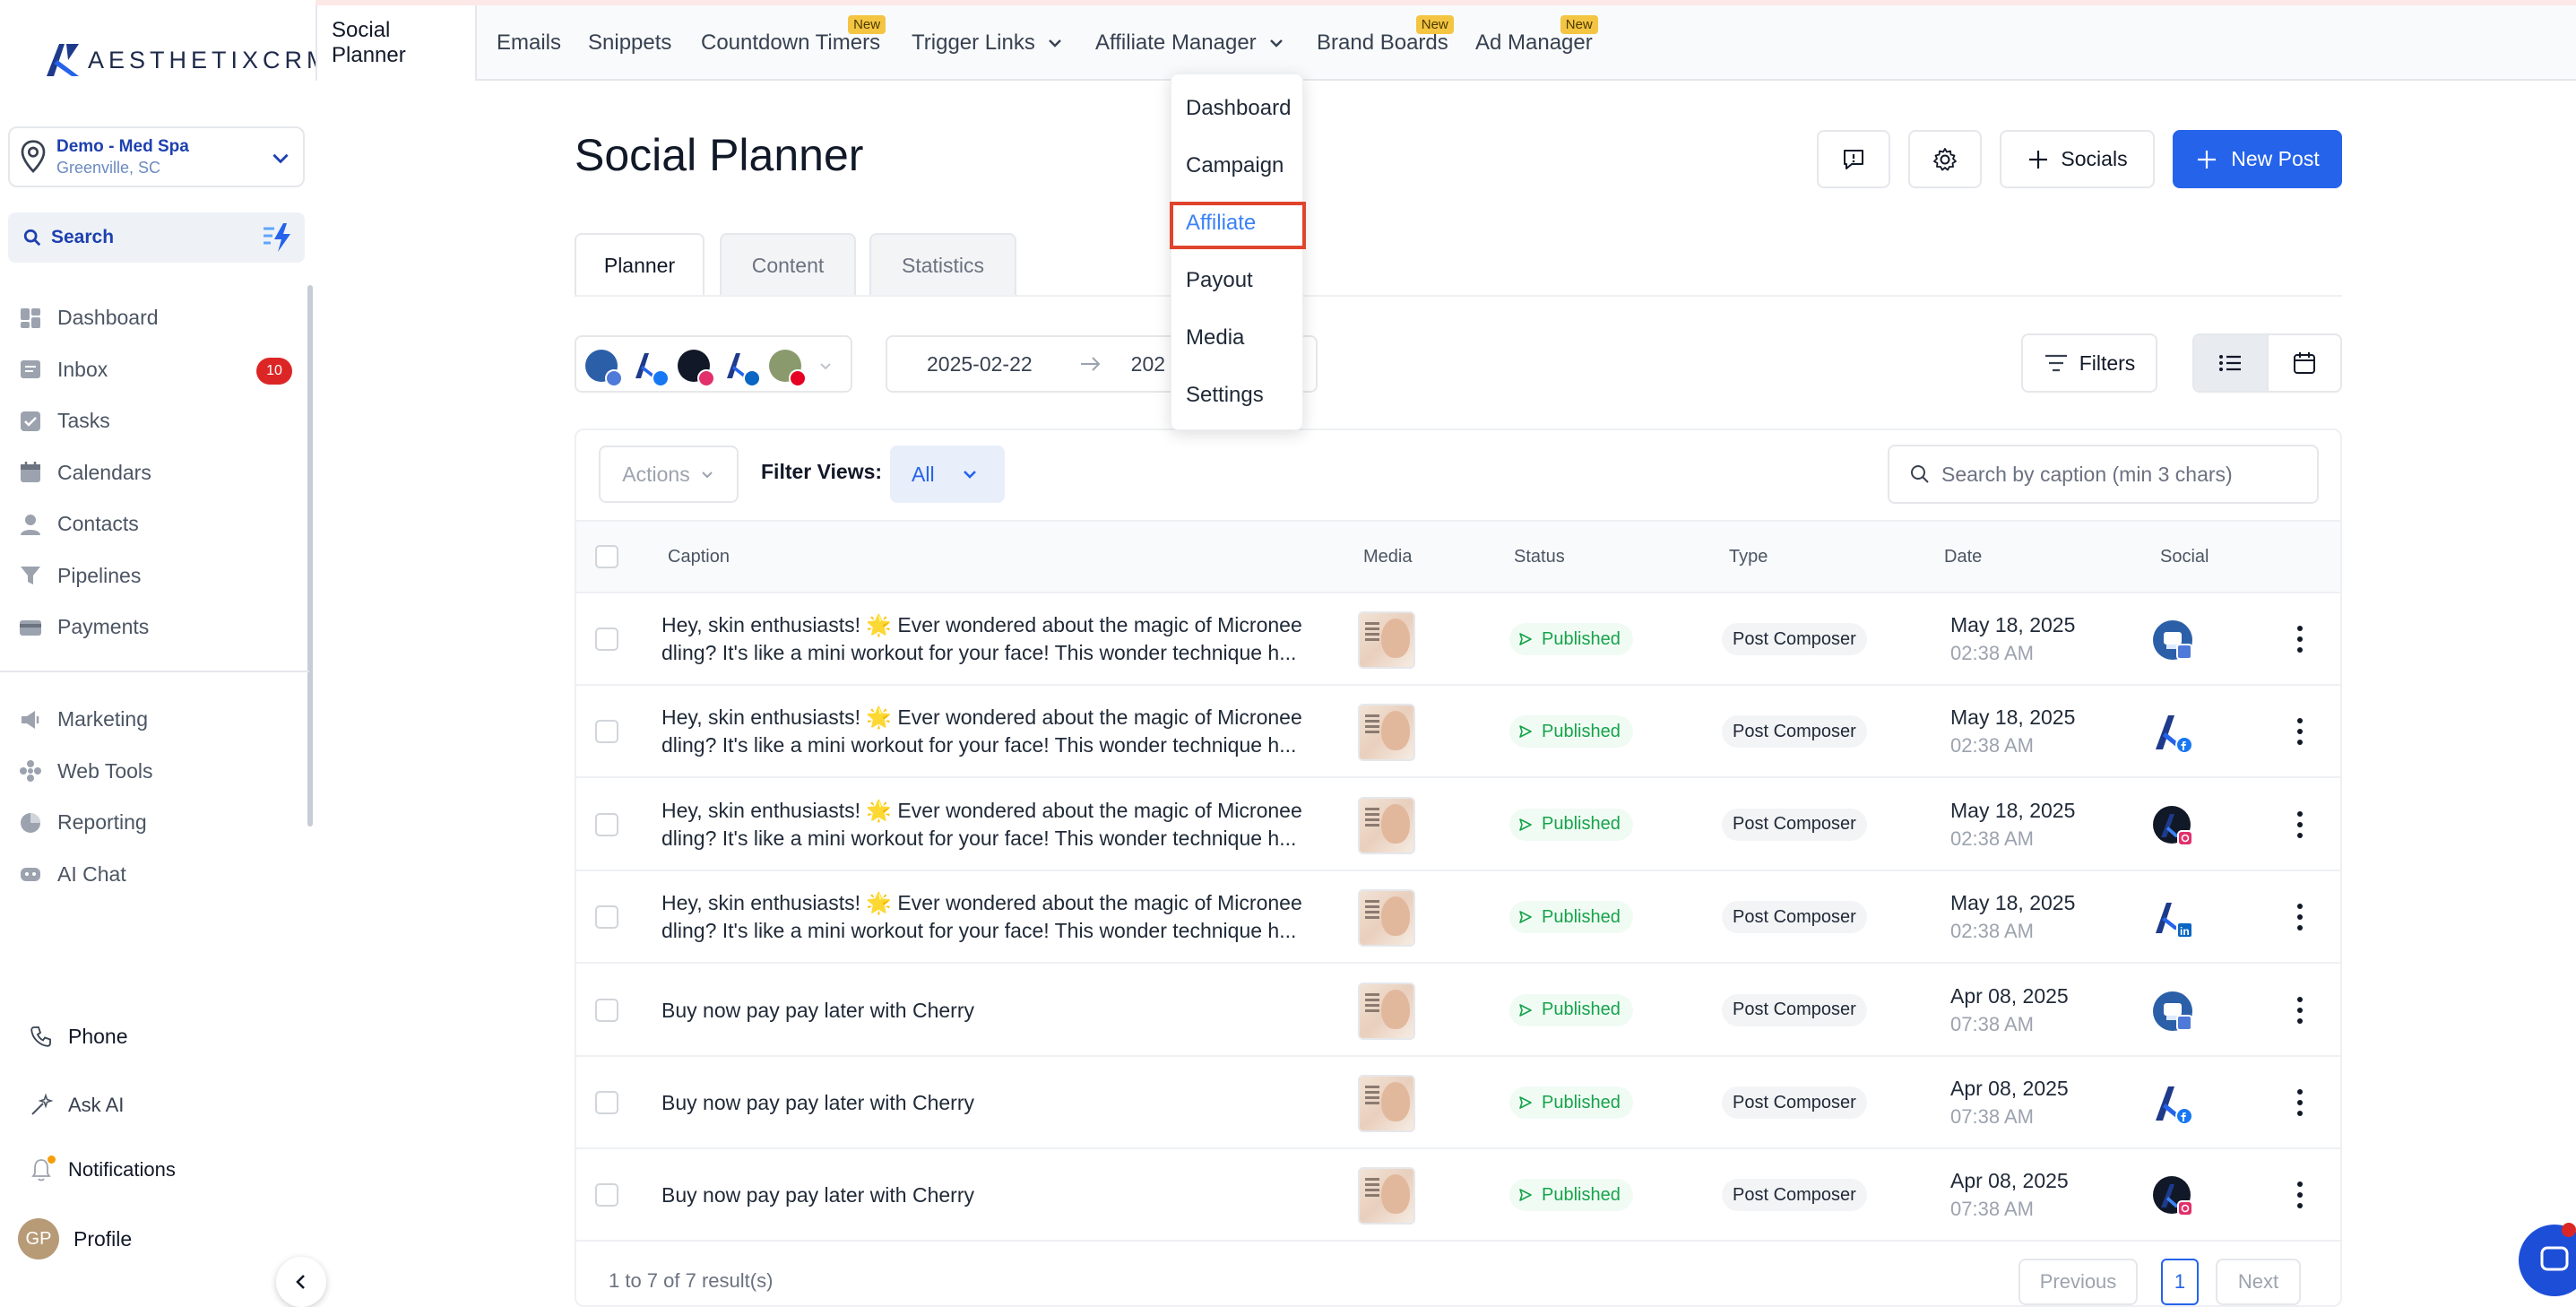 The height and width of the screenshot is (1307, 2576). Describe the element at coordinates (158, 875) in the screenshot. I see `sidebar-item-ai-chat: AI Chat` at that location.